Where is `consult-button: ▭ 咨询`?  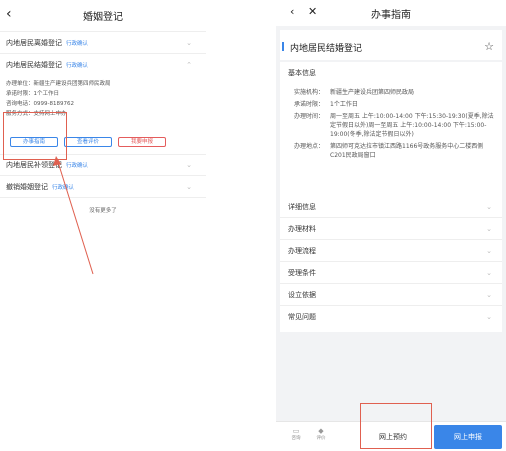 consult-button: ▭ 咨询 is located at coordinates (296, 434).